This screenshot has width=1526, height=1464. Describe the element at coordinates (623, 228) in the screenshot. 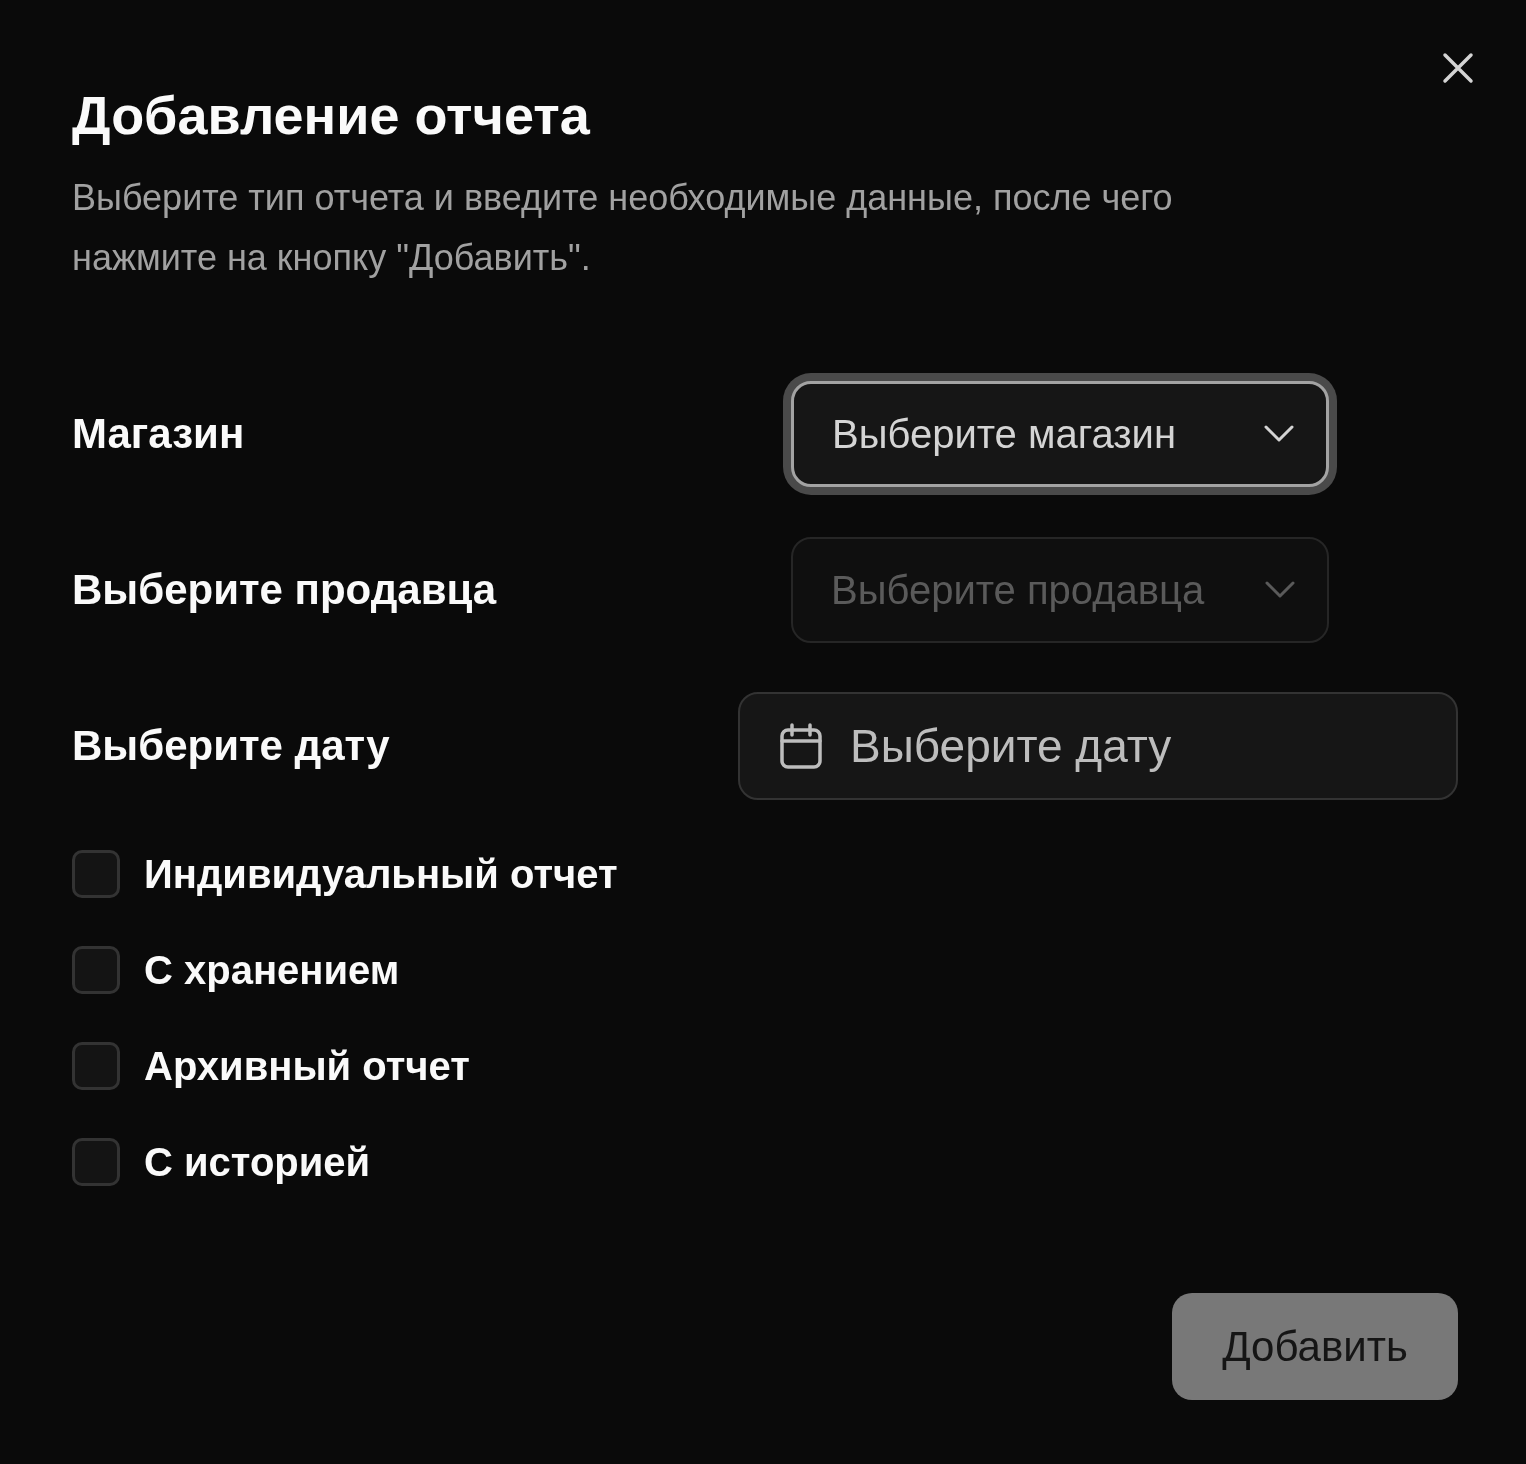

I see `dialog-description: Выберите тип отчета и введите необходимые данные, после чего нажмите на кнопку "Добавить".` at that location.